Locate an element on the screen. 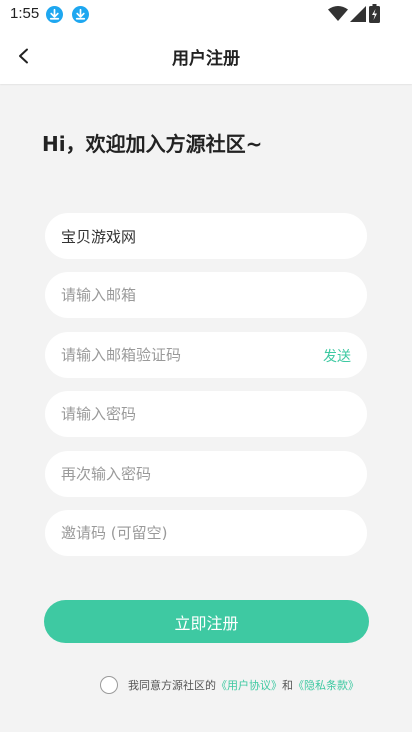  welcome-heading: Hi，欢迎加入方源社区~ is located at coordinates (152, 144).